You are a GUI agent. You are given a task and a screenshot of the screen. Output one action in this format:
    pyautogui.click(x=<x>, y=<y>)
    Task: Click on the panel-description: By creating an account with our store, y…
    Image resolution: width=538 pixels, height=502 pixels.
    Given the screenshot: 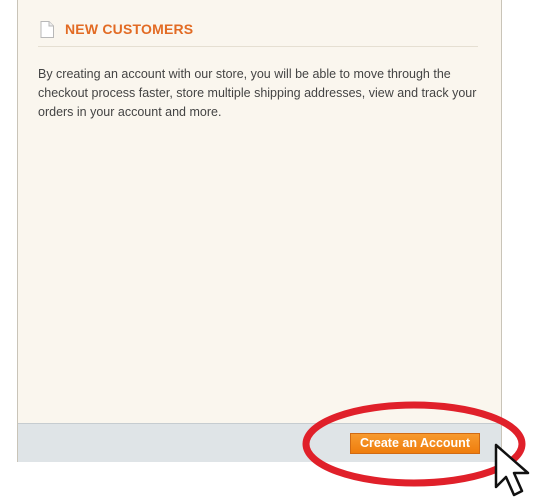 What is the action you would take?
    pyautogui.click(x=257, y=93)
    